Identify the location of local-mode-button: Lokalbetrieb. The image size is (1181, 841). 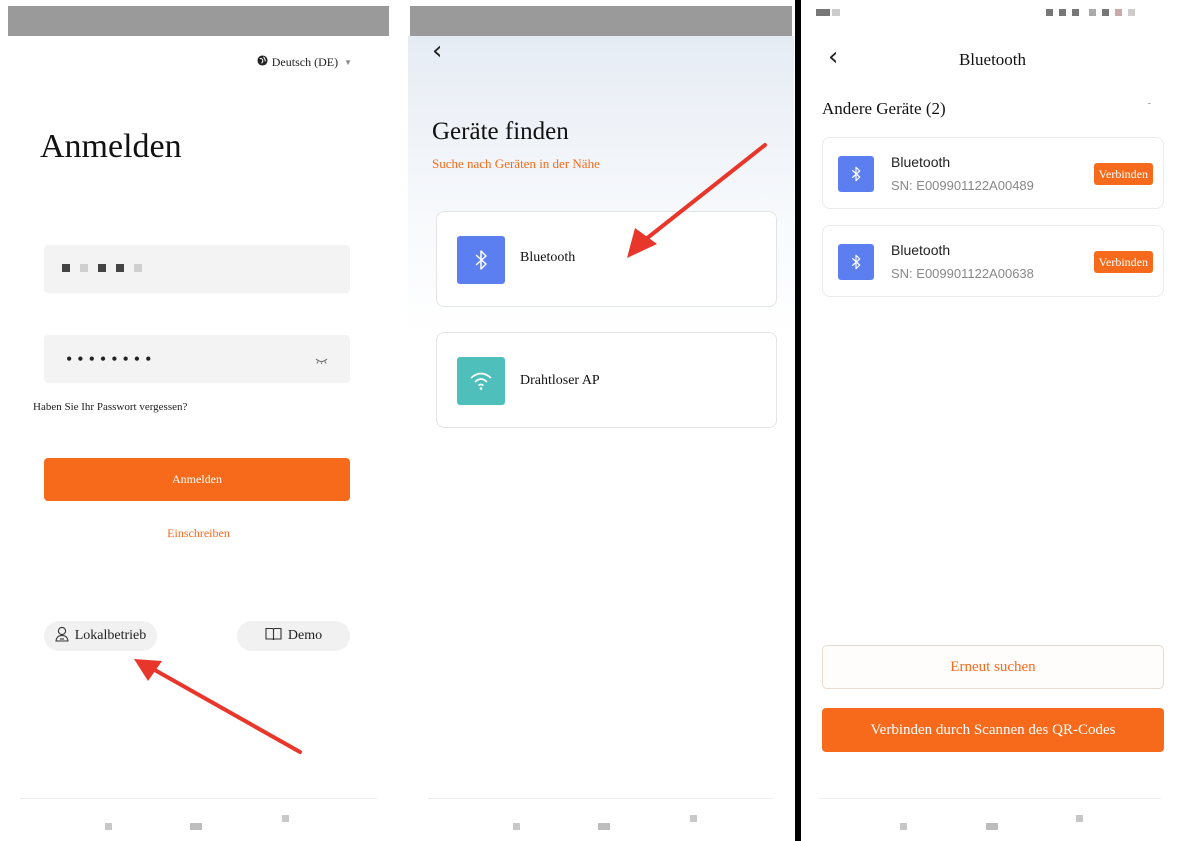
(100, 636).